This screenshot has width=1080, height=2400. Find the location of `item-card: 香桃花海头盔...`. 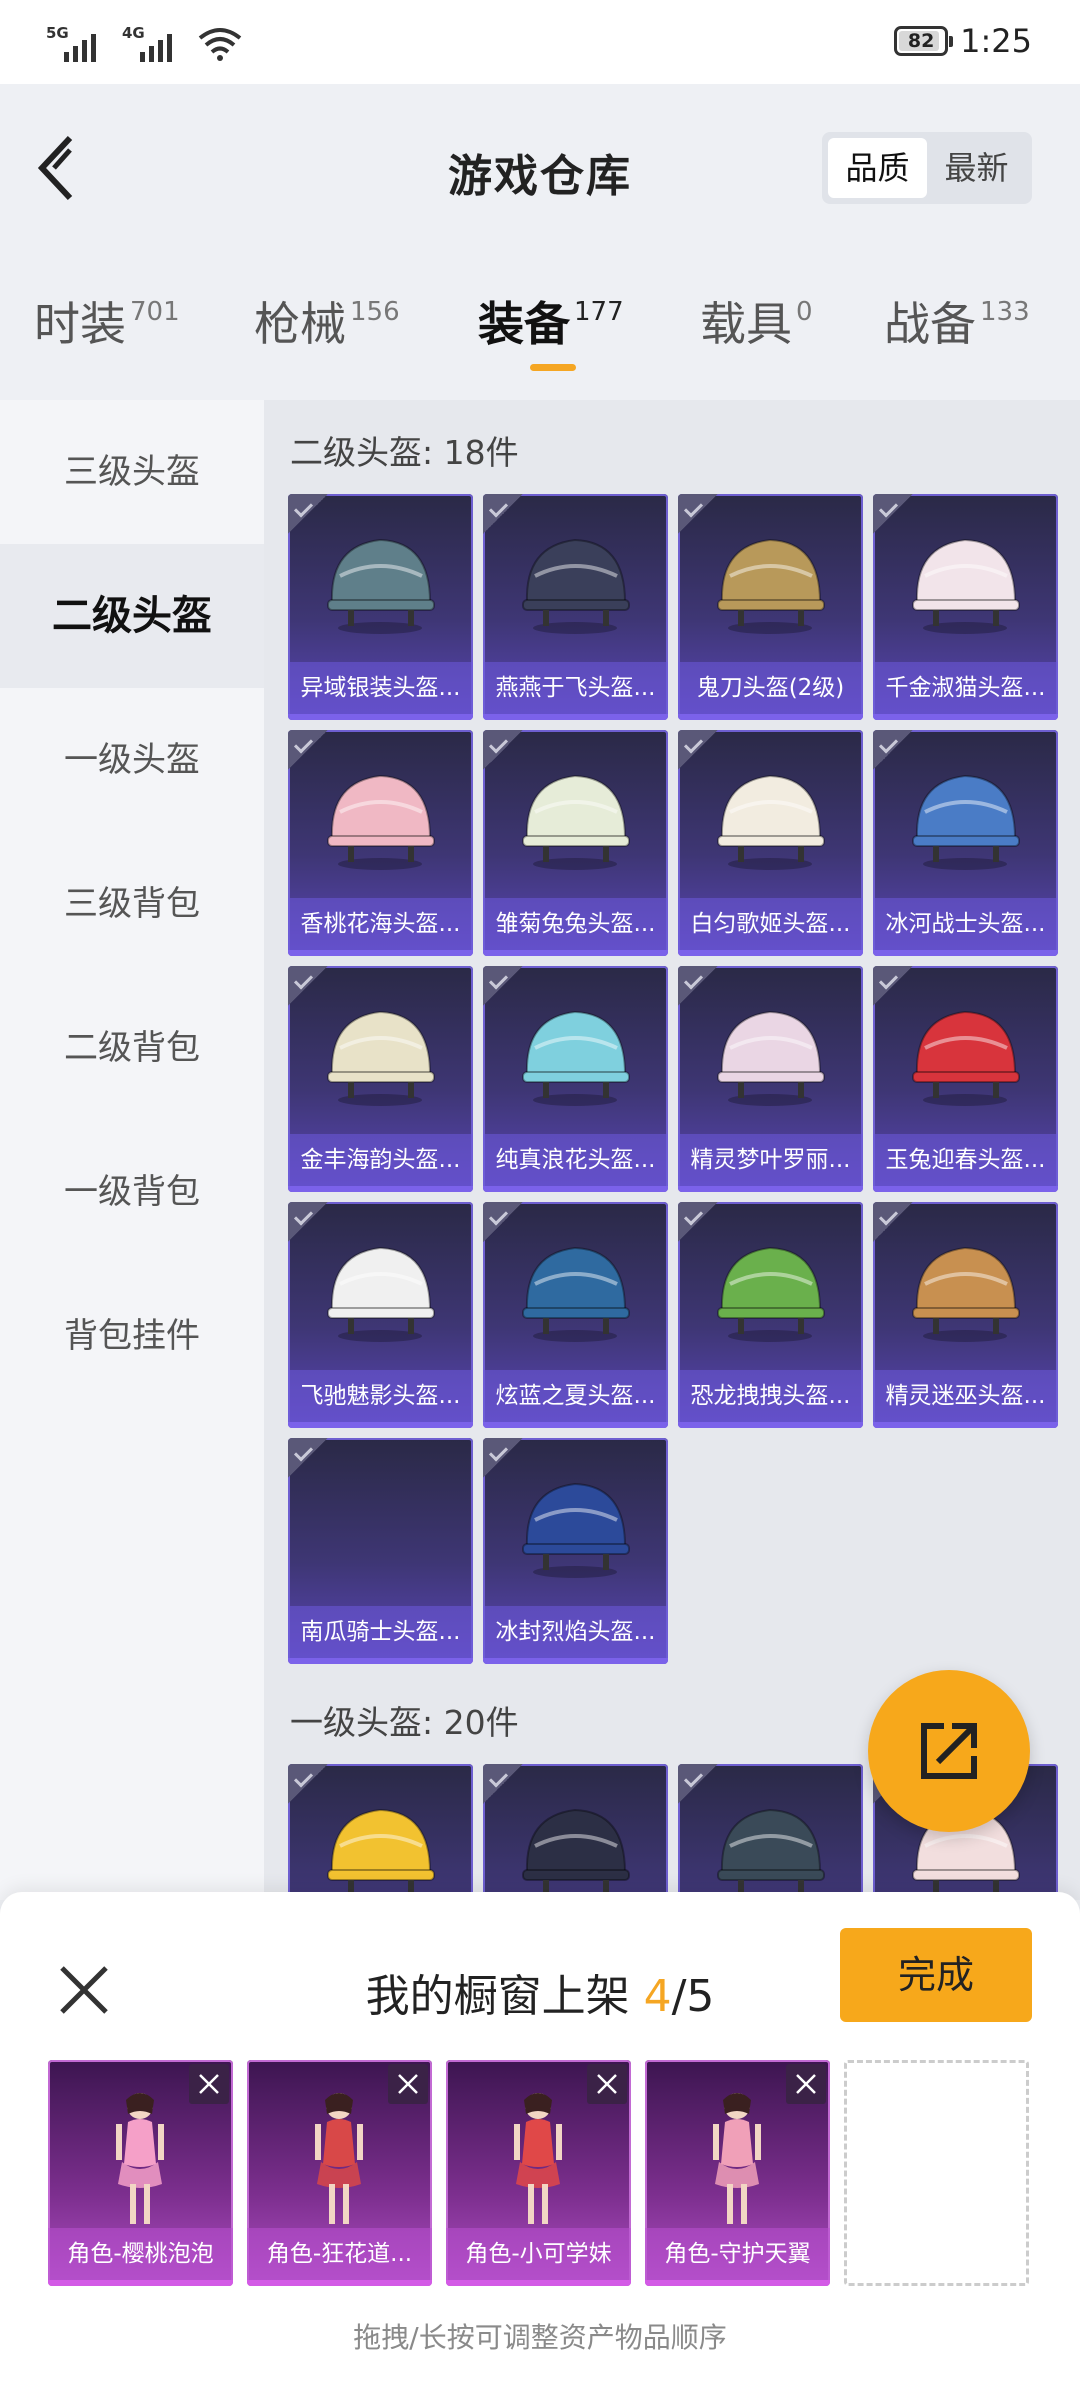

item-card: 香桃花海头盔... is located at coordinates (380, 843).